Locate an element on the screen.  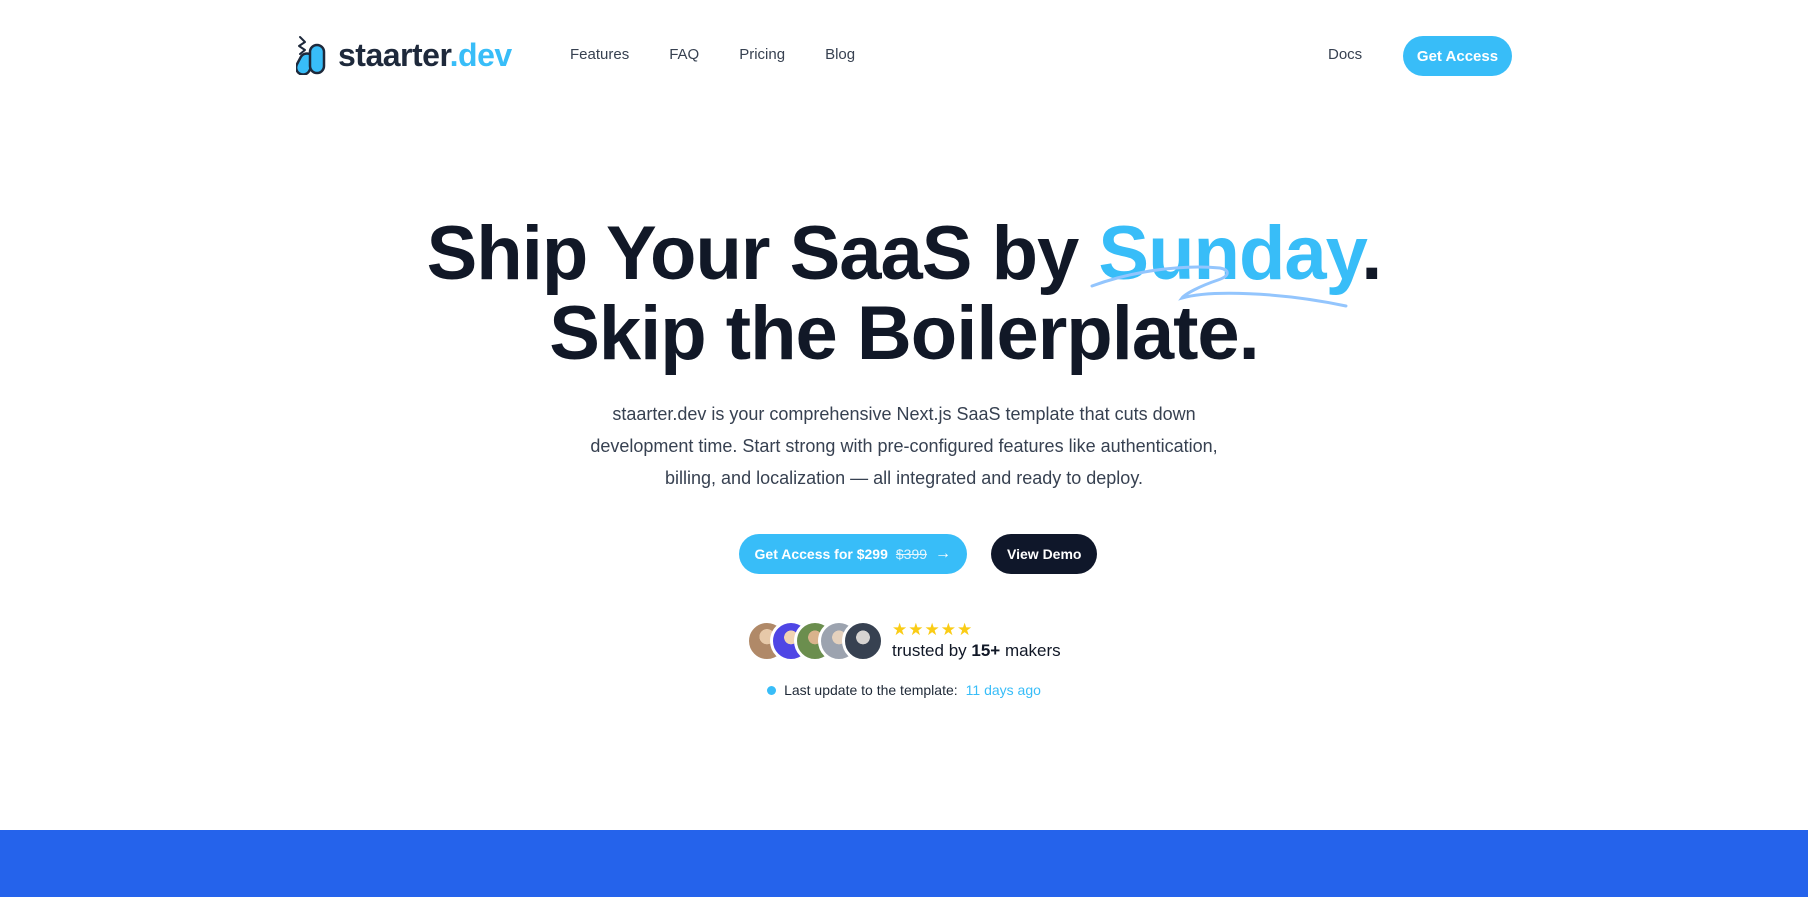
arrow-right-icon: → is located at coordinates (943, 553).